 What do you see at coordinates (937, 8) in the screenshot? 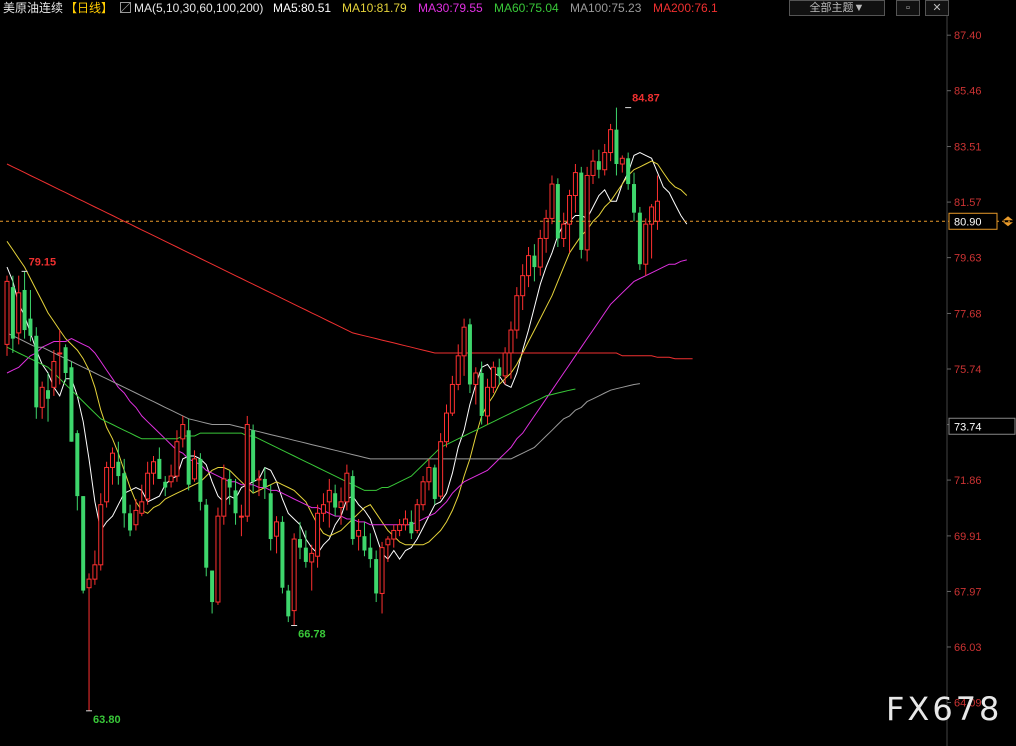
I see `close-icon: ✕` at bounding box center [937, 8].